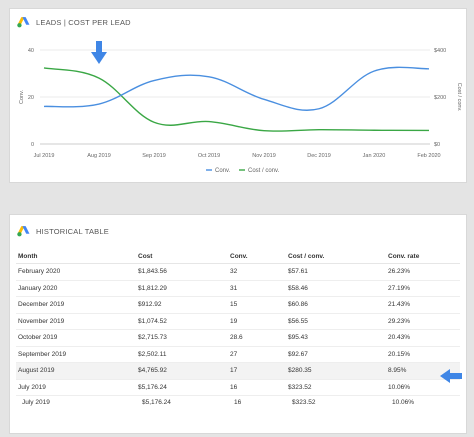 This screenshot has width=474, height=437. Describe the element at coordinates (182, 256) in the screenshot. I see `column-header-cost: Cost` at that location.